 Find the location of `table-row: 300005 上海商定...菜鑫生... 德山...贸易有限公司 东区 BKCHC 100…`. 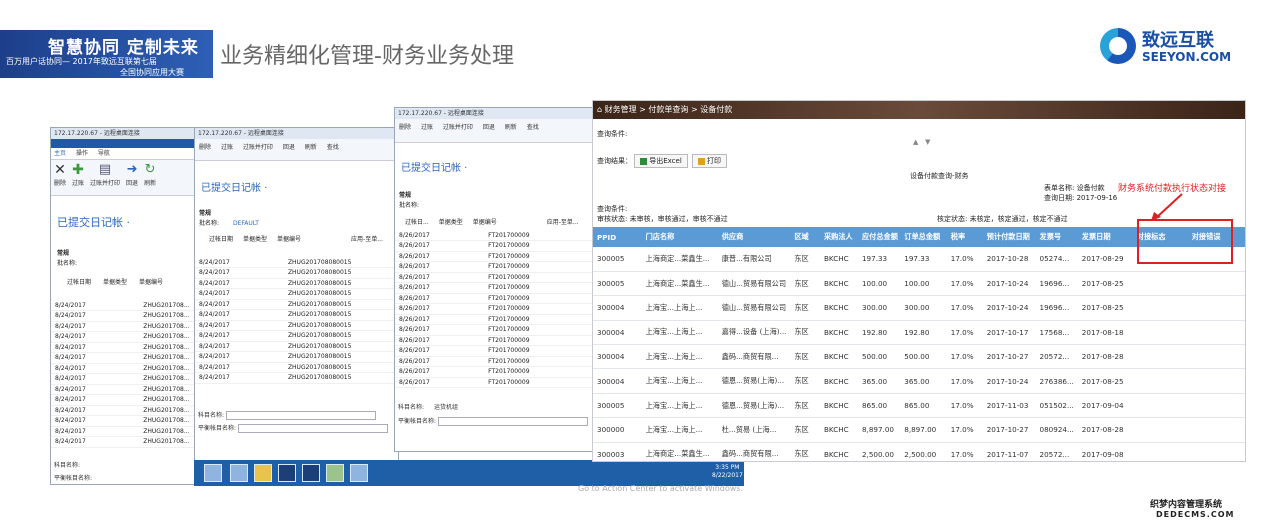

table-row: 300005 上海商定...菜鑫生... 德山...贸易有限公司 东区 BKCHC 100… is located at coordinates (919, 284).